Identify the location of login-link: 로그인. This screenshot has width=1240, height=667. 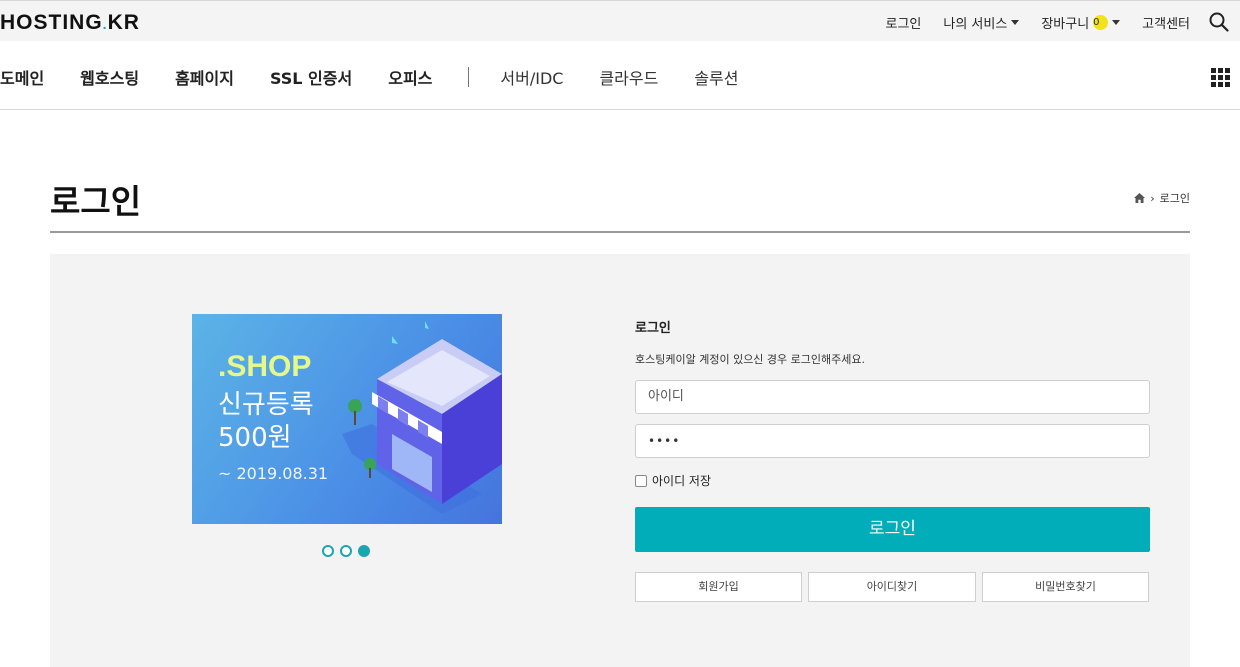
(903, 22).